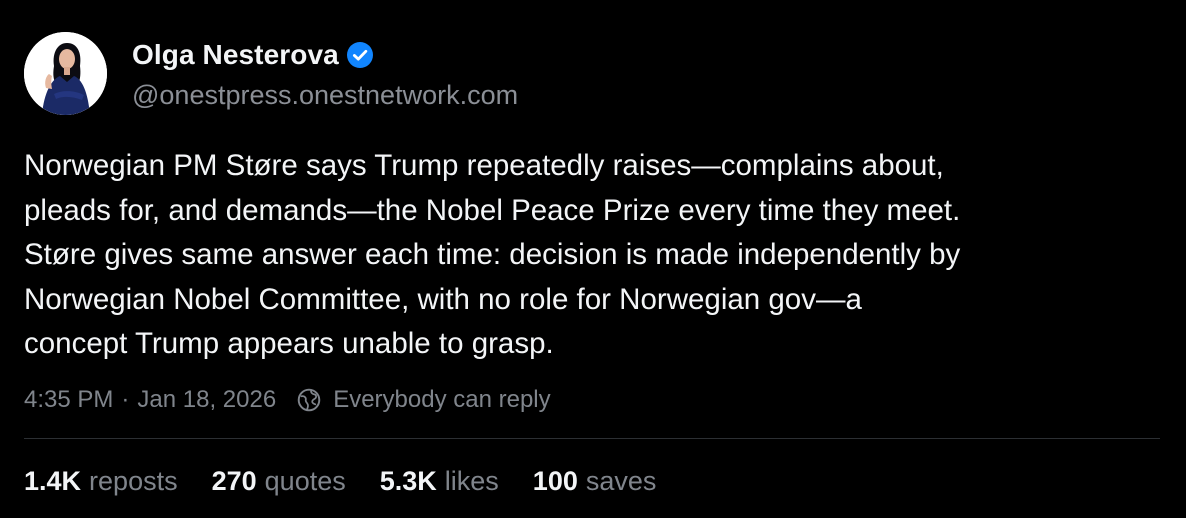 This screenshot has height=518, width=1186. Describe the element at coordinates (441, 400) in the screenshot. I see `reply-setting: Everybody can reply` at that location.